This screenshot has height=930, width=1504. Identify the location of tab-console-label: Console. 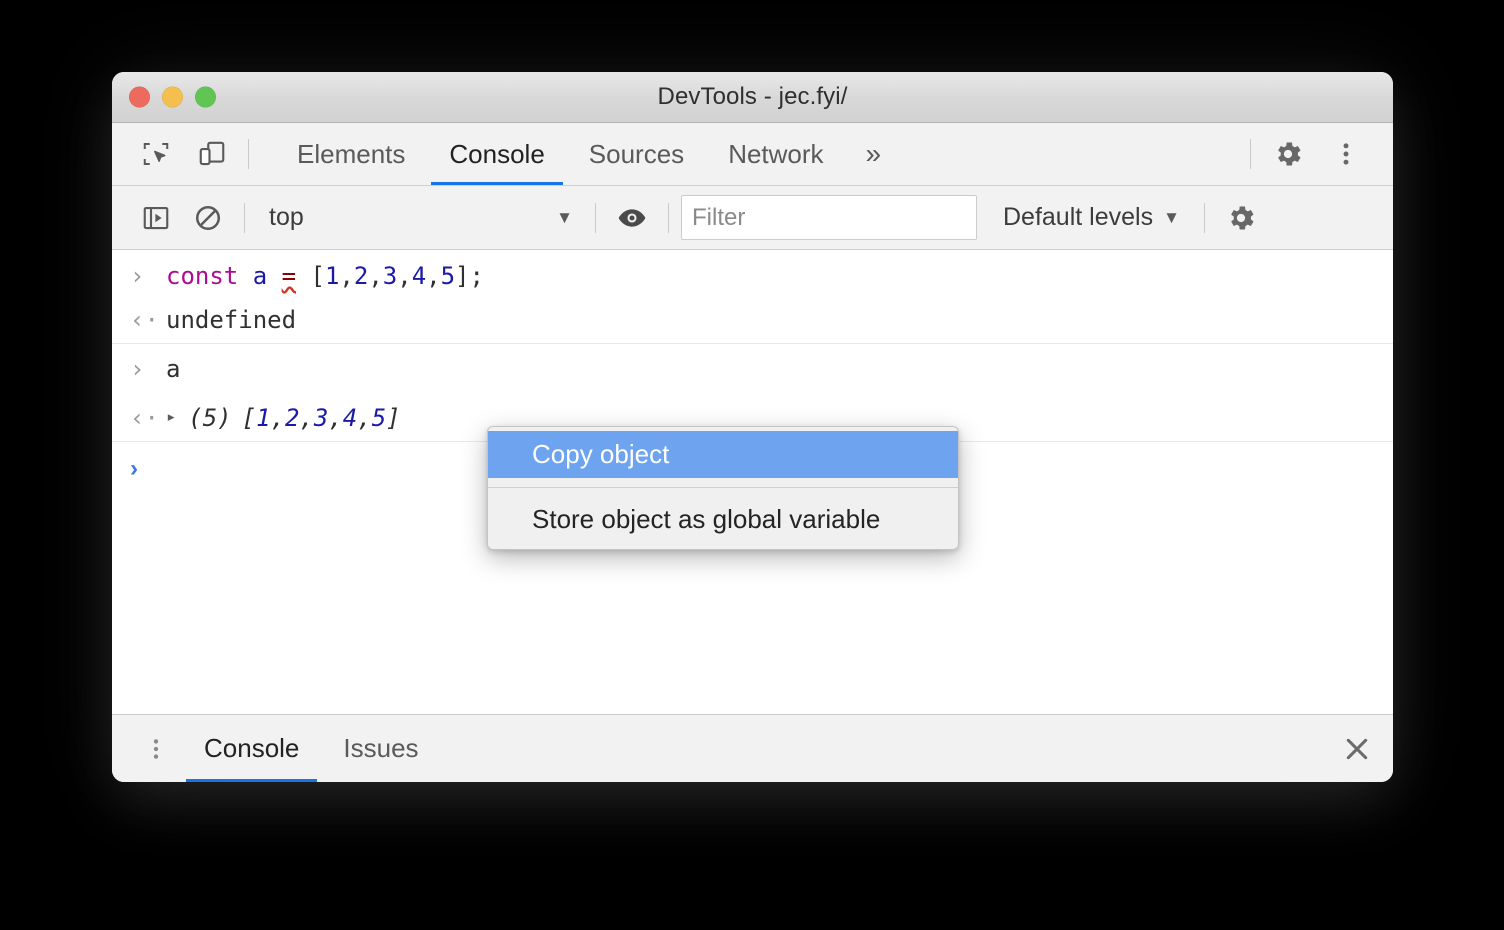
(497, 153).